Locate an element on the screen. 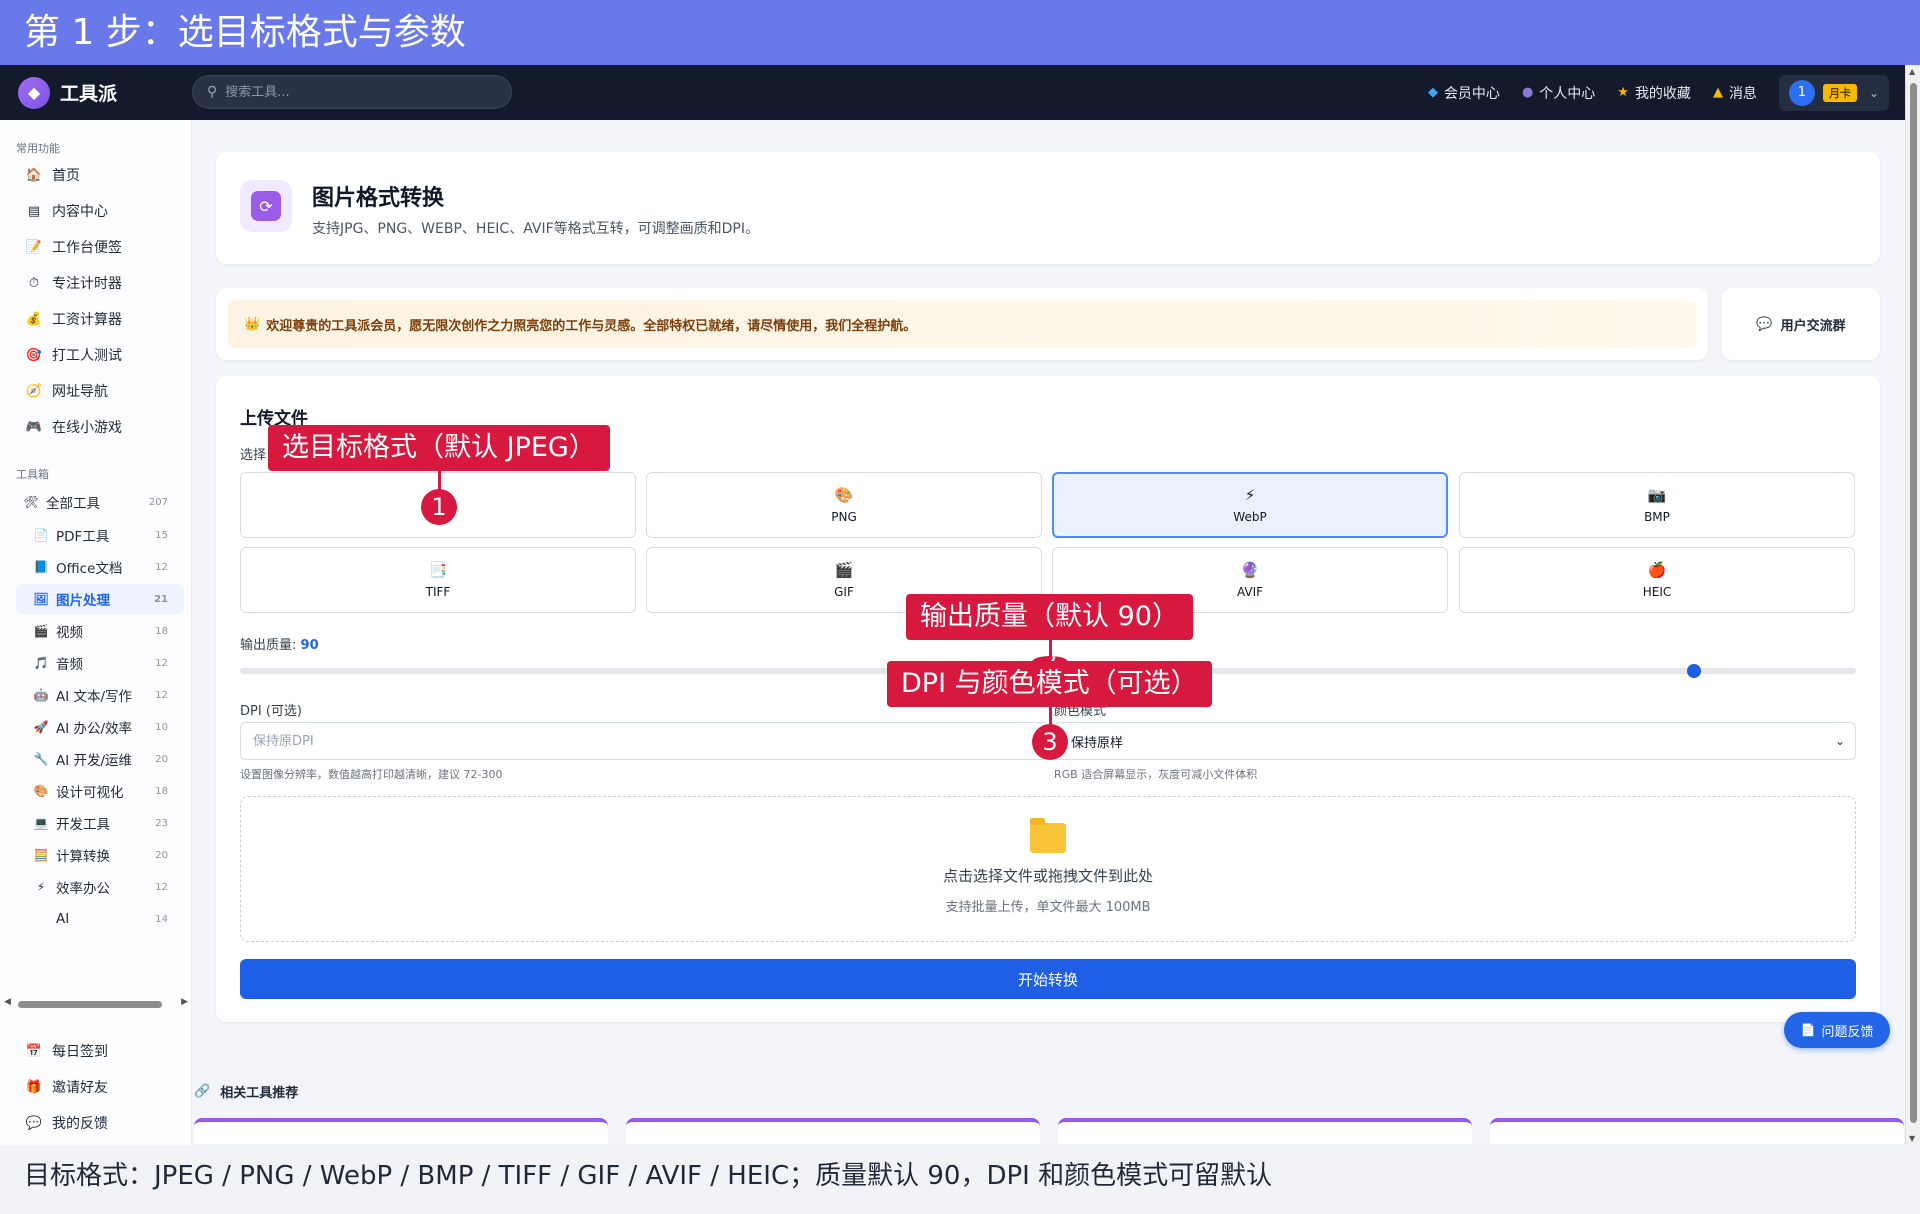 This screenshot has width=1920, height=1214. dpi-input is located at coordinates (644, 741).